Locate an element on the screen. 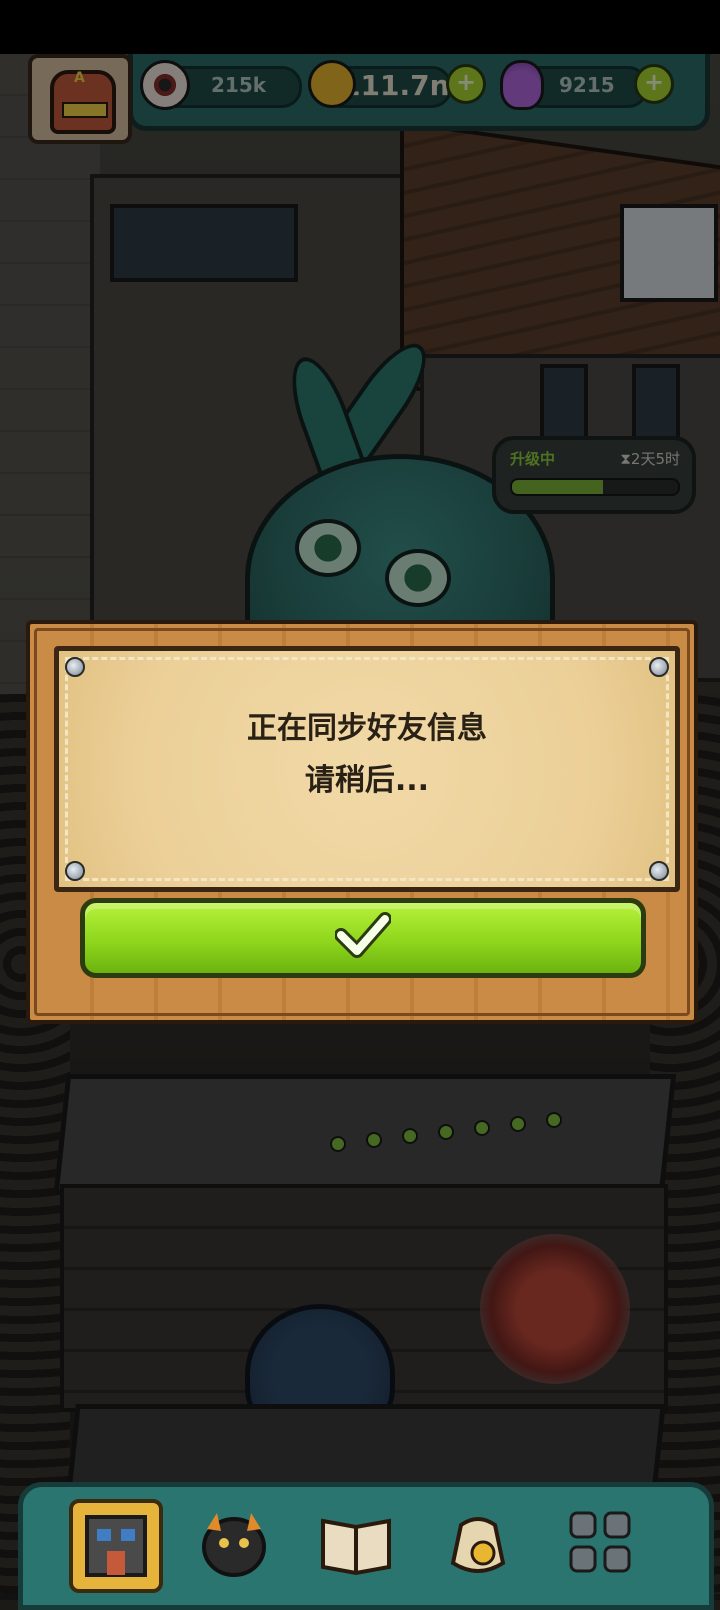 The width and height of the screenshot is (720, 1610). nav-building-button is located at coordinates (116, 1546).